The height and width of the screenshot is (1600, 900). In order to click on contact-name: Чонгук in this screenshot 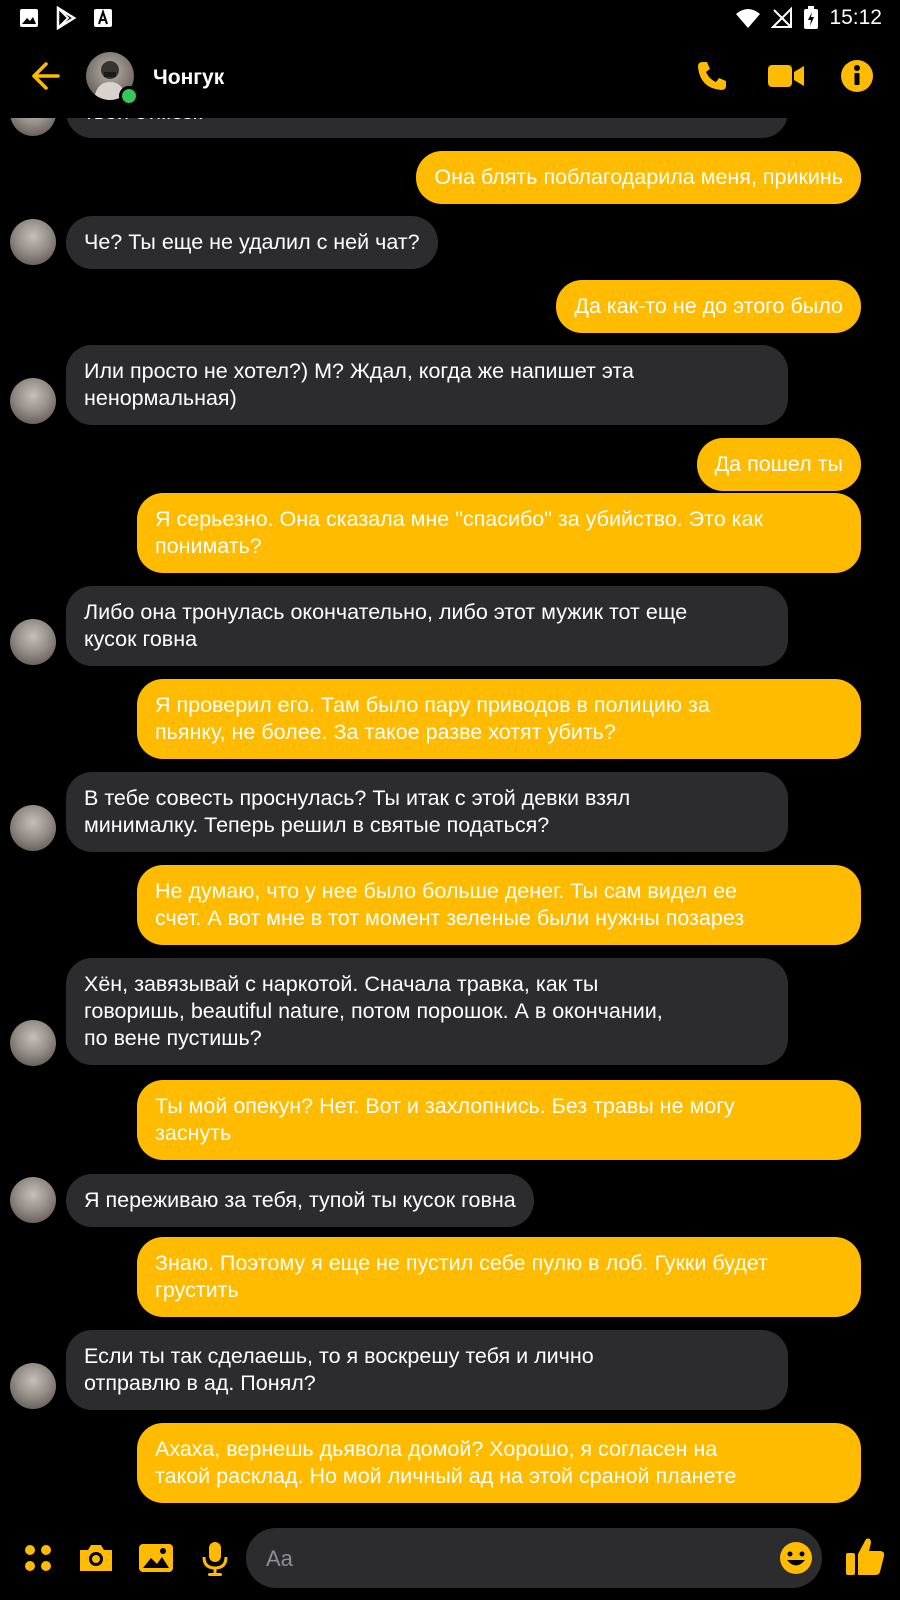, I will do `click(188, 78)`.